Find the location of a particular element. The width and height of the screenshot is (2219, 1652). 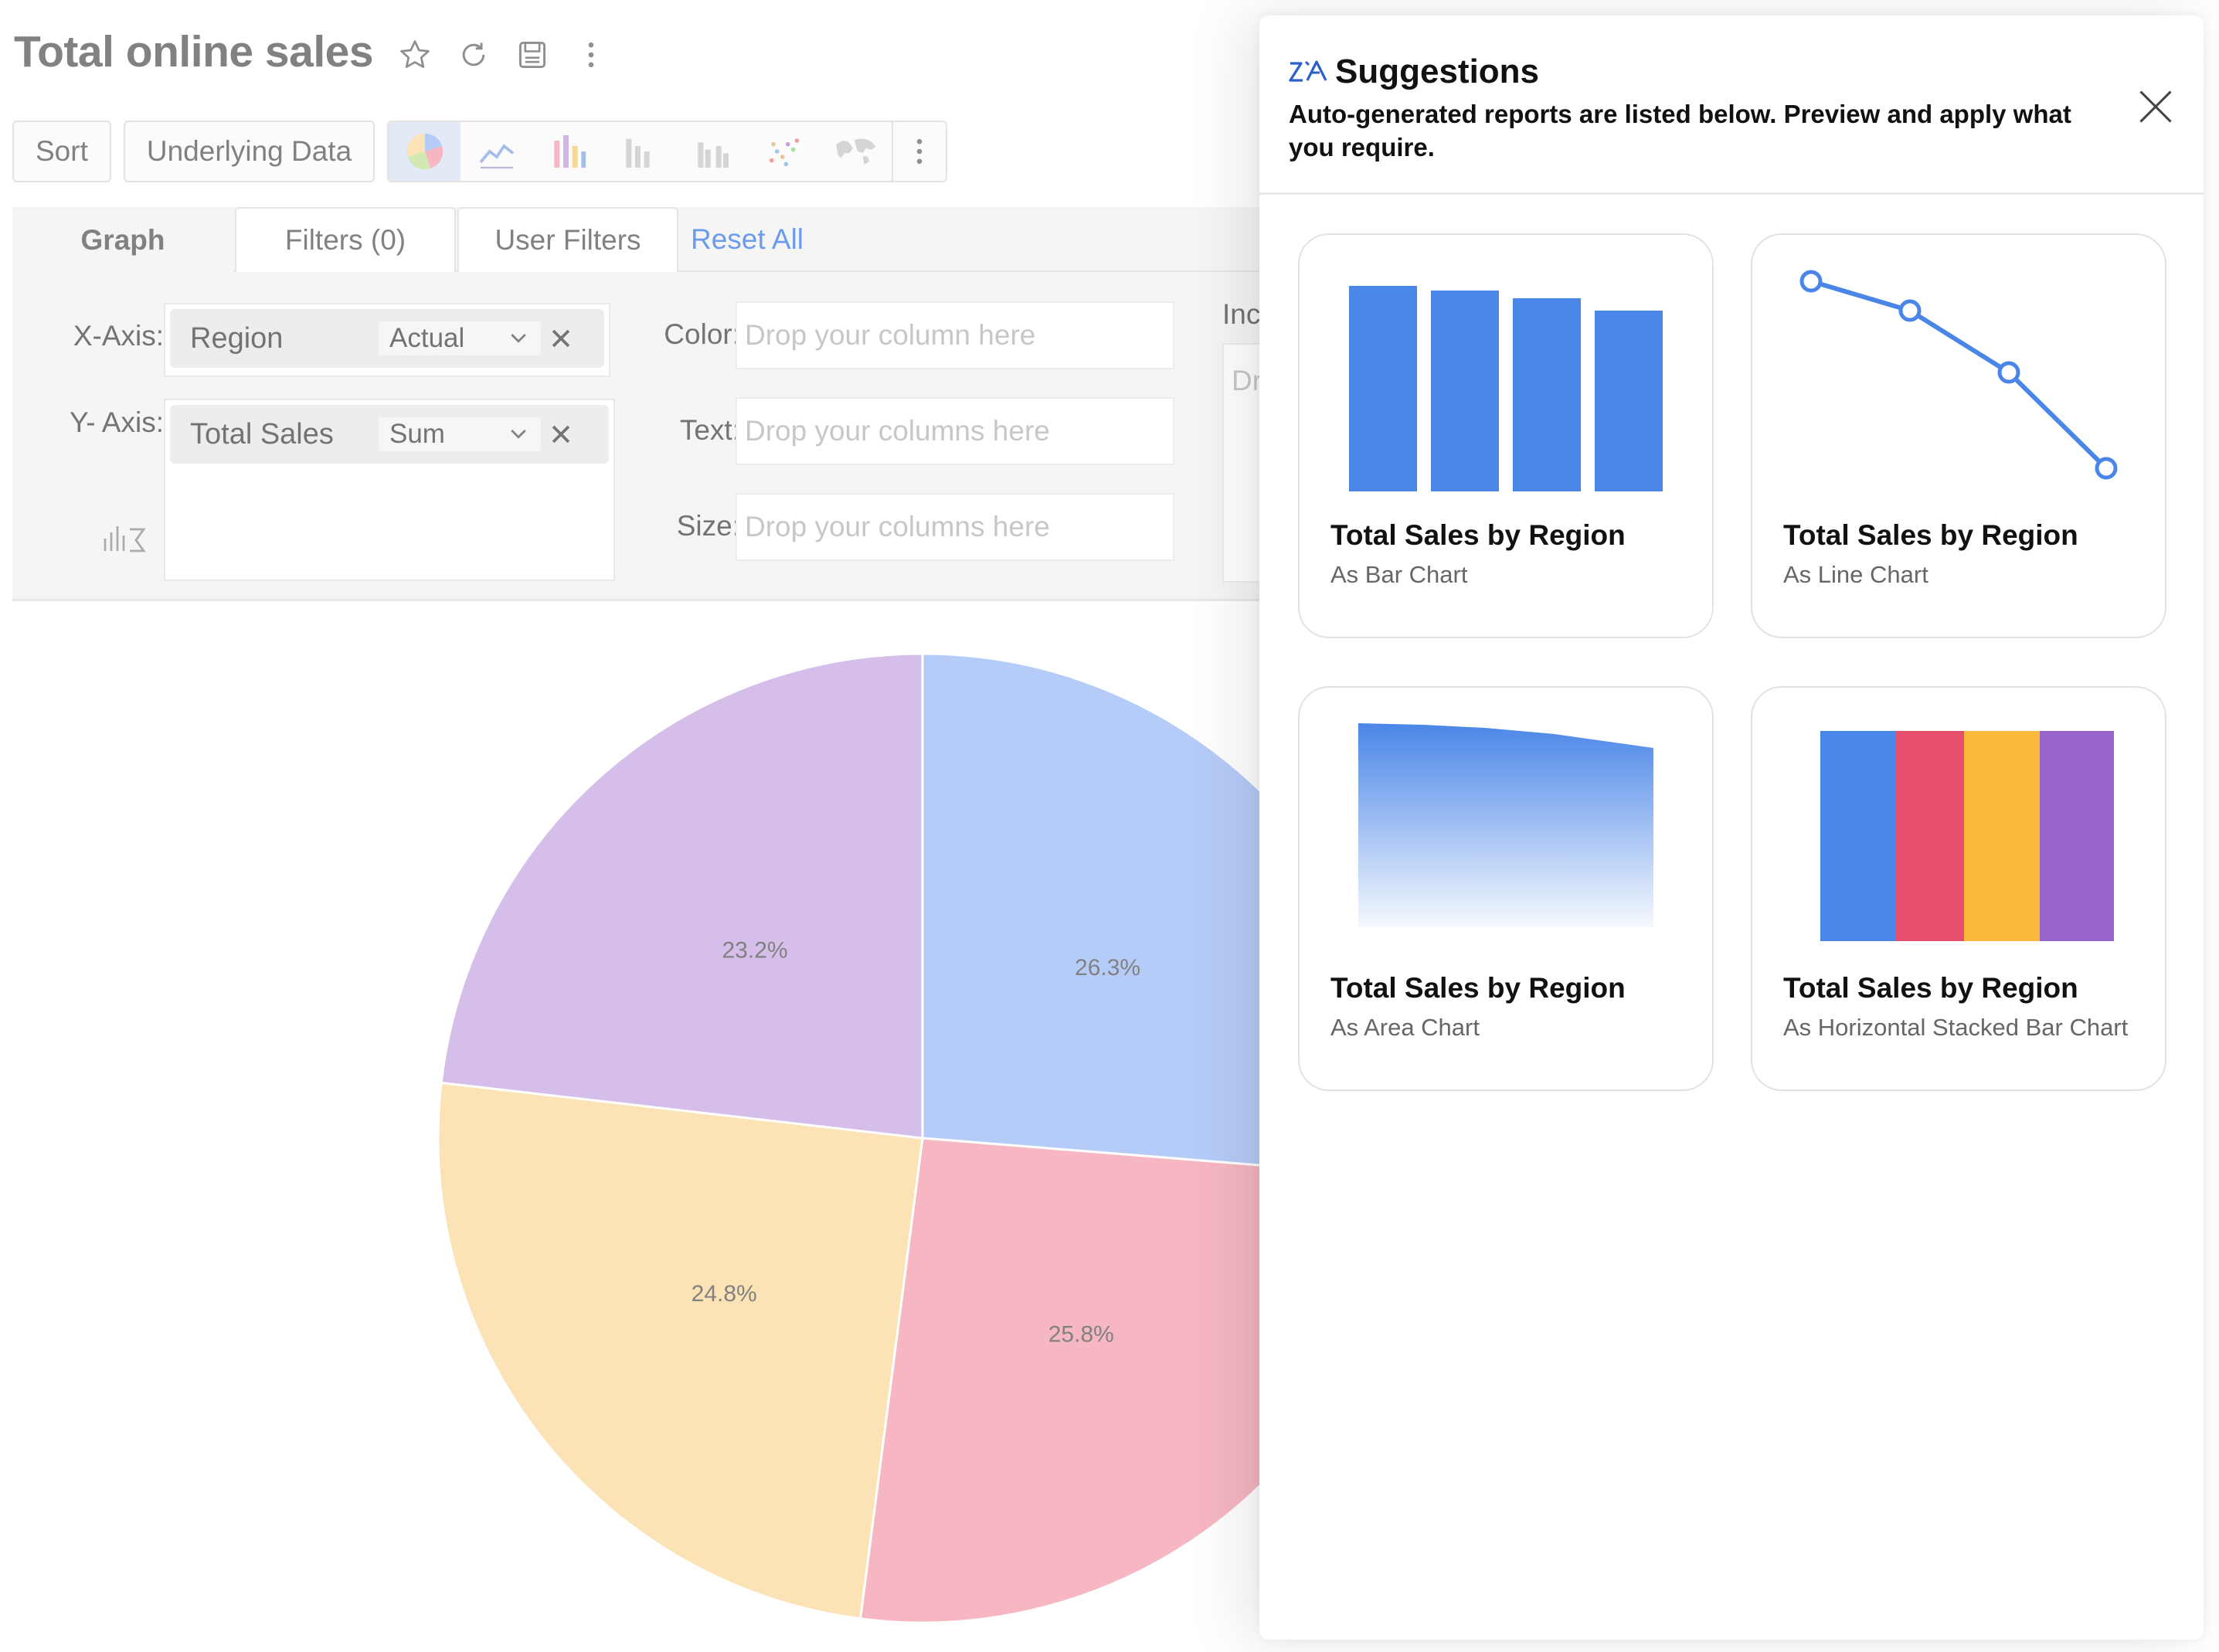

line-chart-preview is located at coordinates (1958, 375).